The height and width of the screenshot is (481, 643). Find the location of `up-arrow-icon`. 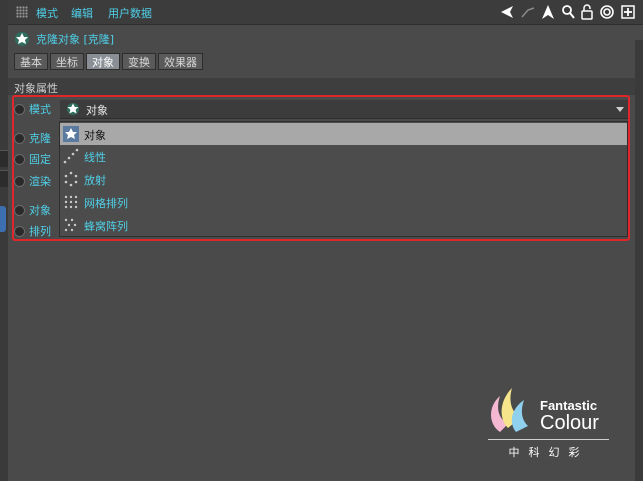

up-arrow-icon is located at coordinates (548, 12).